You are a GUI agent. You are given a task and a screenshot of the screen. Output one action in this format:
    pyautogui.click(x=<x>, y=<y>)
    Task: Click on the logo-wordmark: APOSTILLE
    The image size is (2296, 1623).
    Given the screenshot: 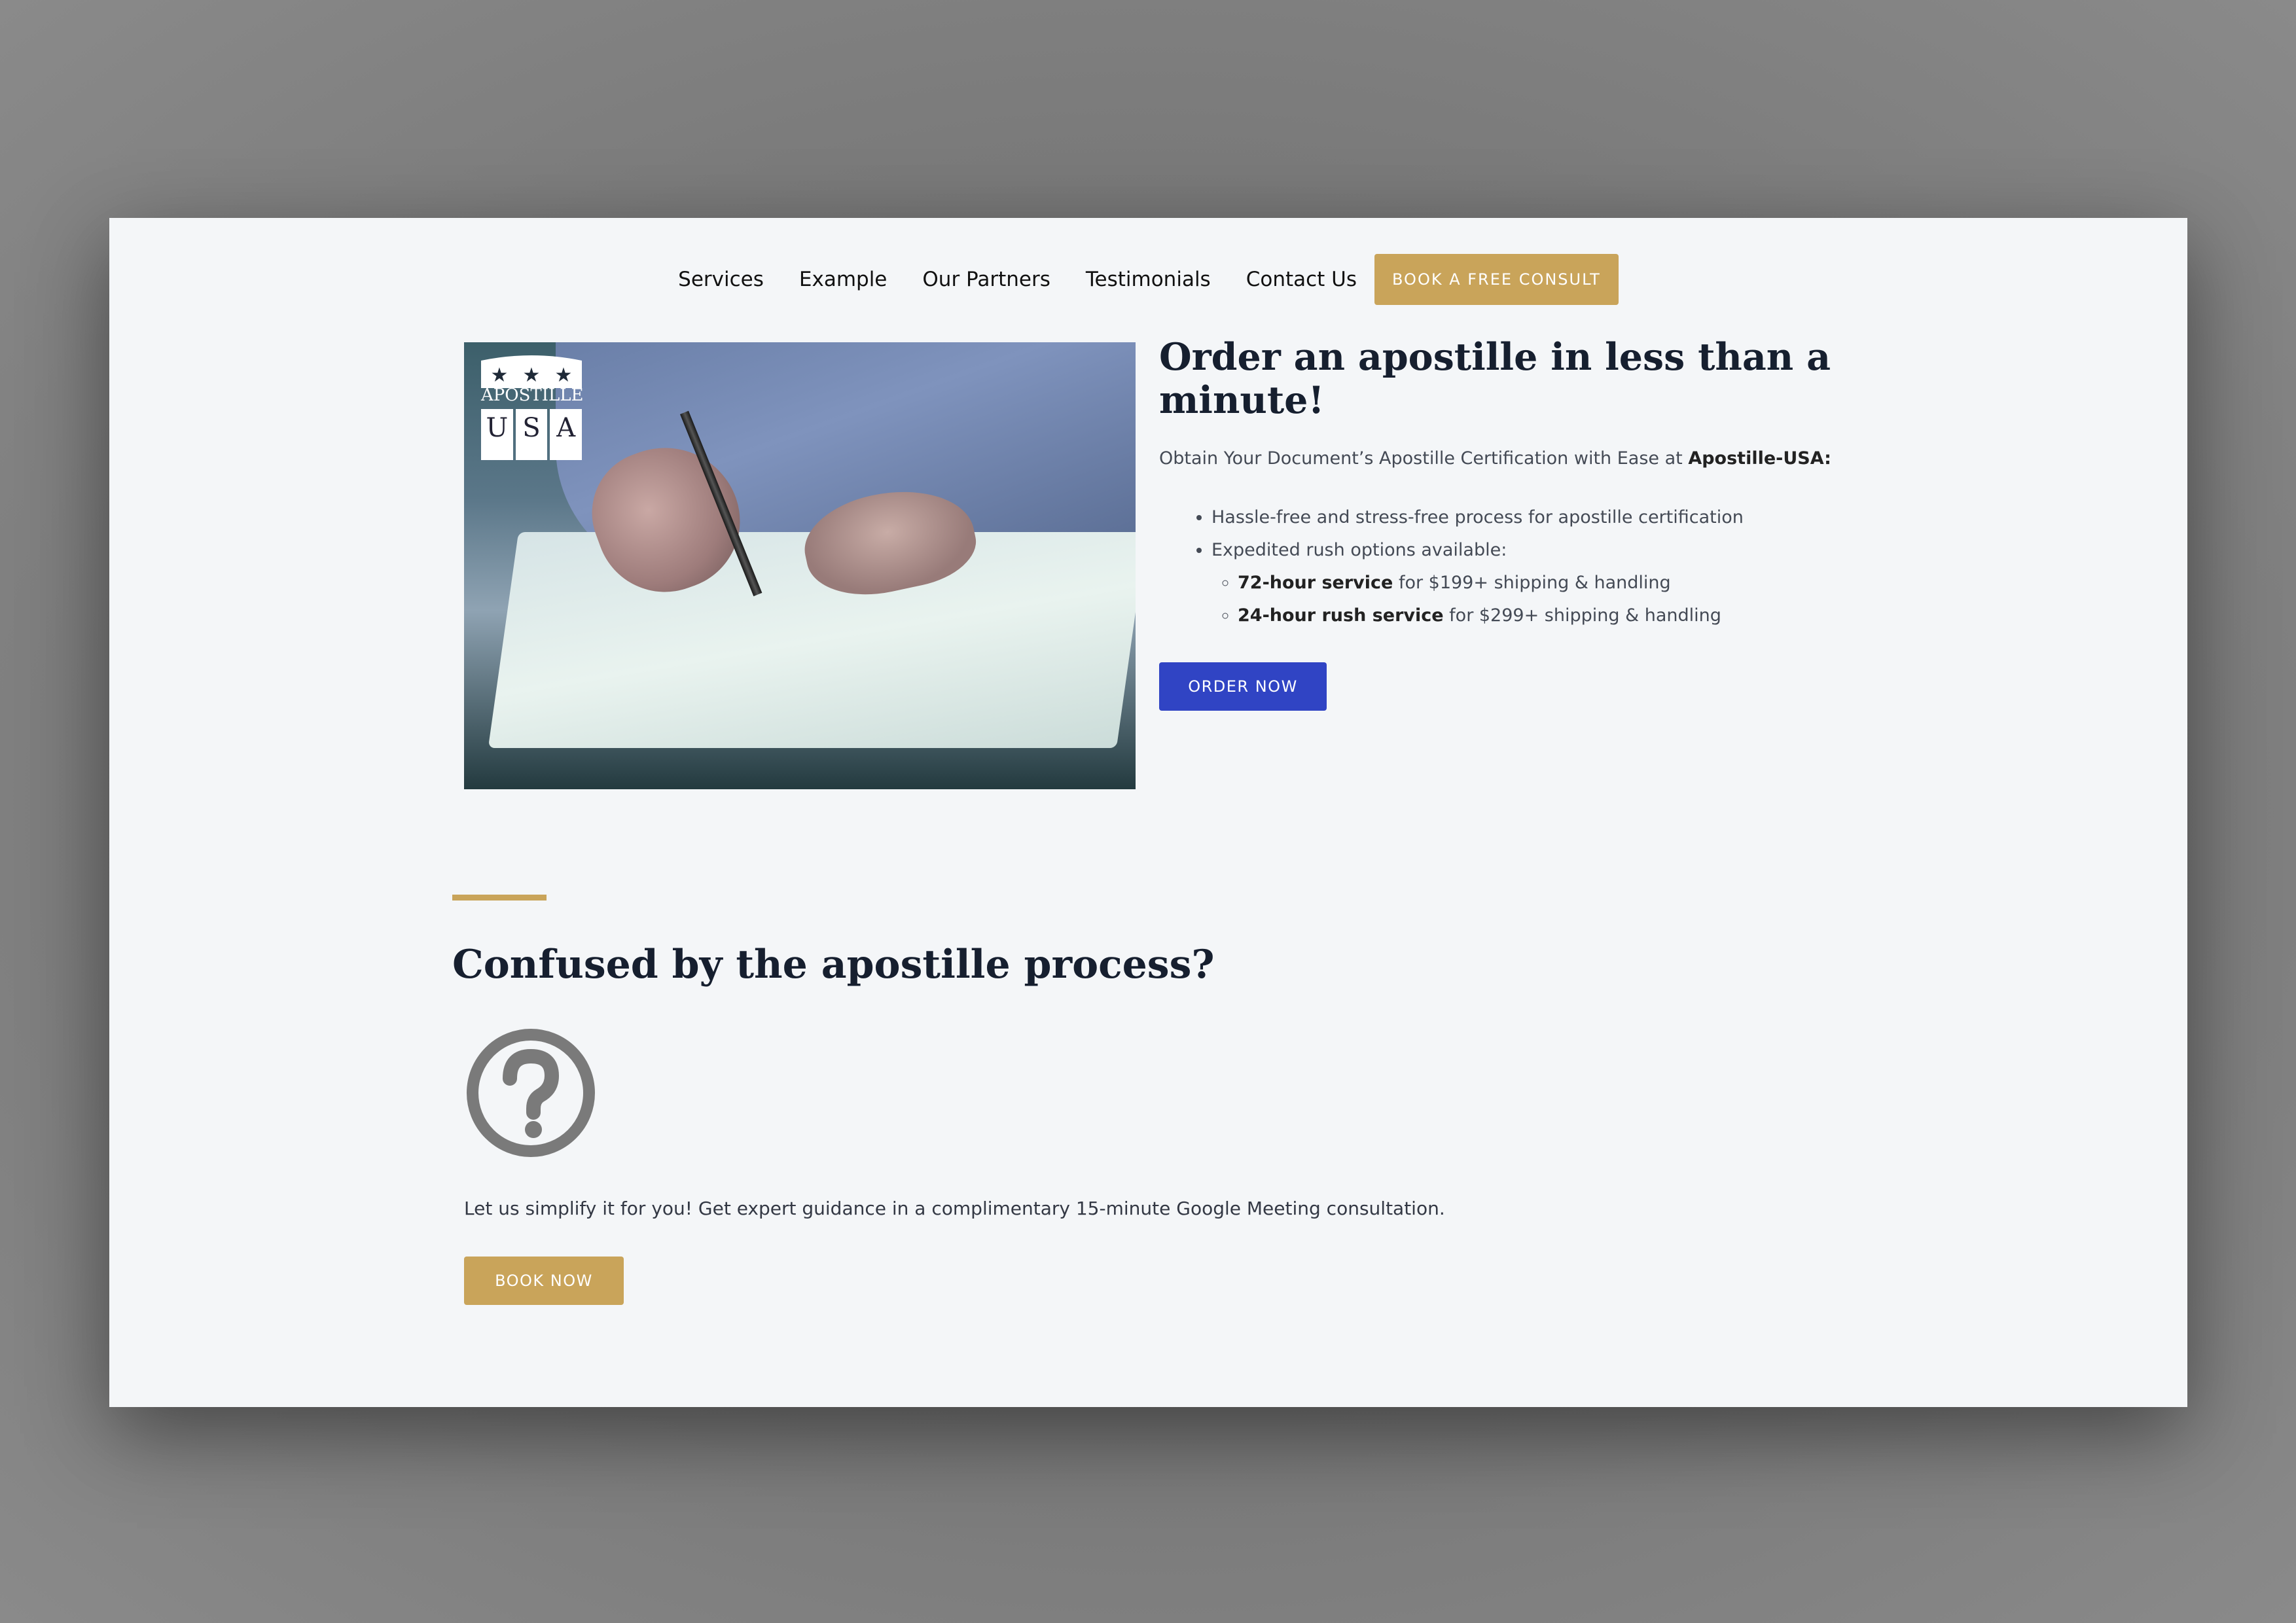 What is the action you would take?
    pyautogui.click(x=532, y=395)
    